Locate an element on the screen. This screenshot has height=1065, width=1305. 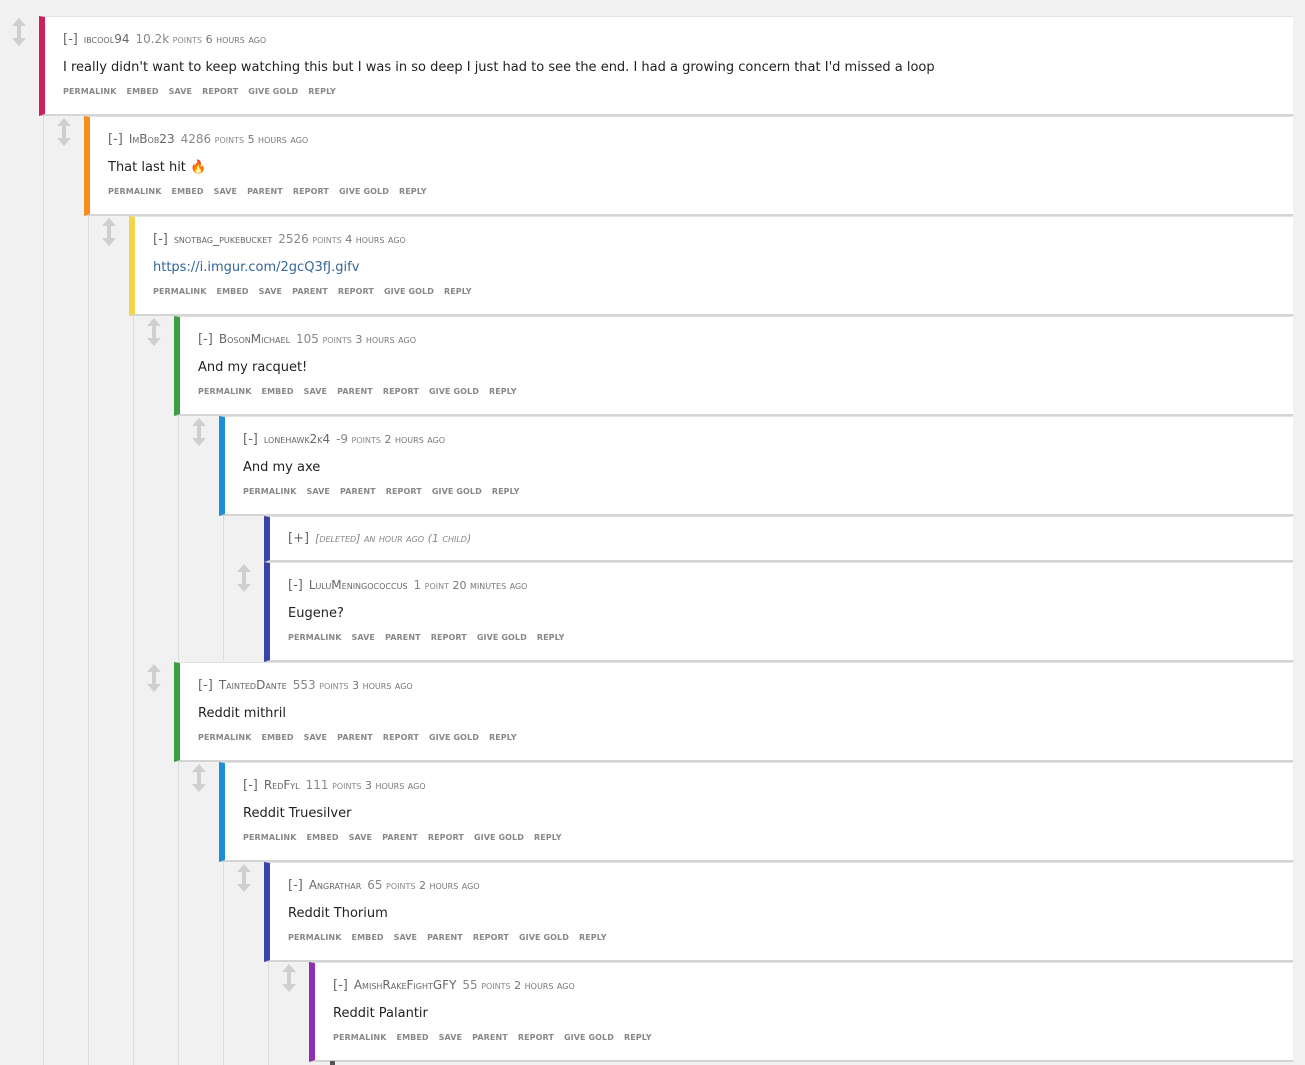
author-link: BosonMichael is located at coordinates (254, 339).